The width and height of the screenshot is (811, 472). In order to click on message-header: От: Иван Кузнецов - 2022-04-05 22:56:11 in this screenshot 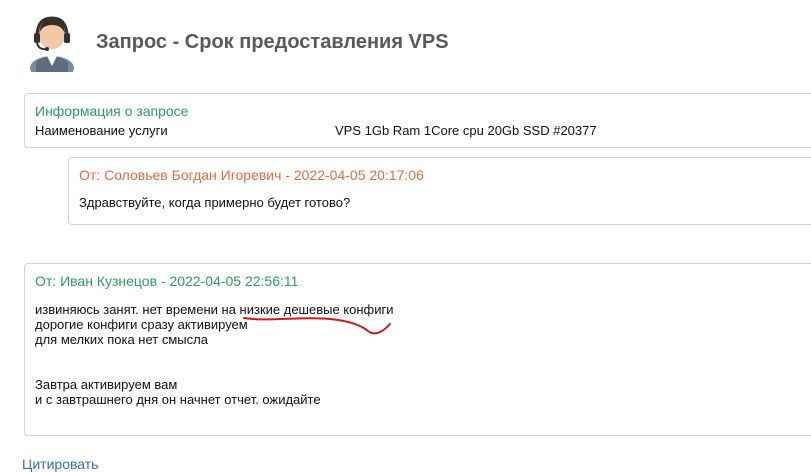, I will do `click(167, 281)`.